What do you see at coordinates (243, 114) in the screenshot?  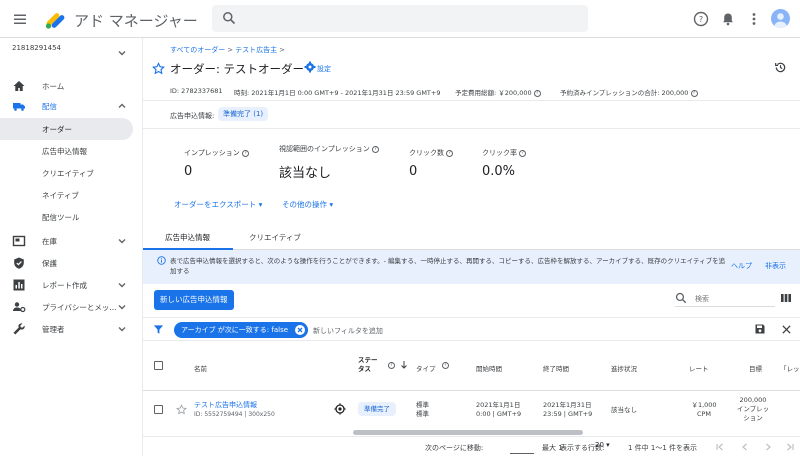 I see `line-item-status-chip: 準備完了 (1)` at bounding box center [243, 114].